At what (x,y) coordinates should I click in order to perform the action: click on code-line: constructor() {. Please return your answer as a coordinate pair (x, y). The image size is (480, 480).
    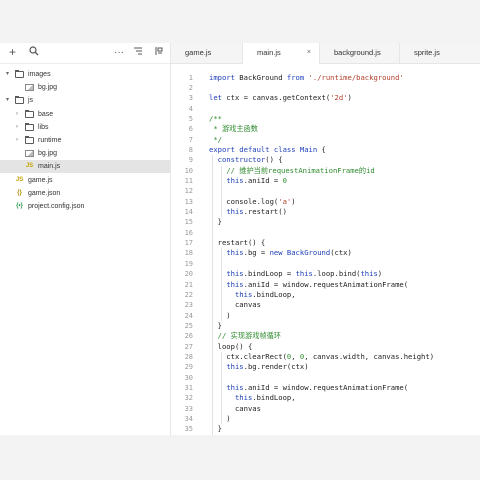
    Looking at the image, I should click on (246, 160).